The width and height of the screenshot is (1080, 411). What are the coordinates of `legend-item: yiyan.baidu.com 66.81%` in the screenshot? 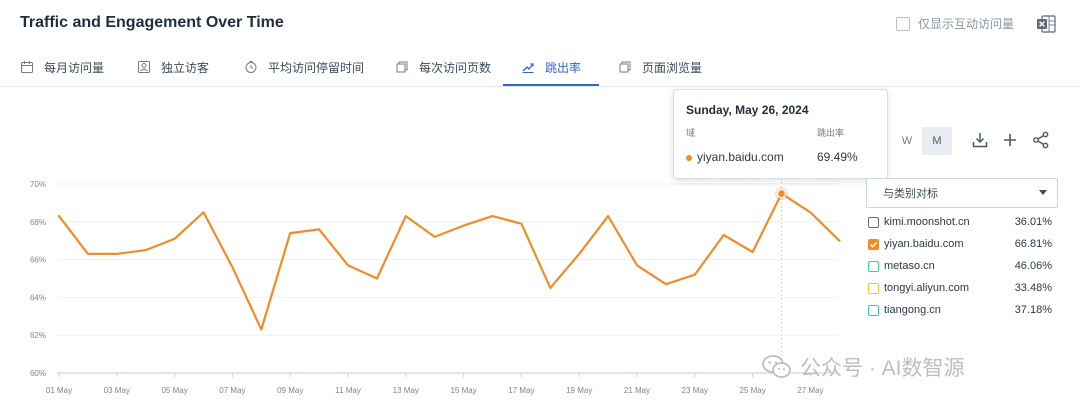 It's located at (960, 246).